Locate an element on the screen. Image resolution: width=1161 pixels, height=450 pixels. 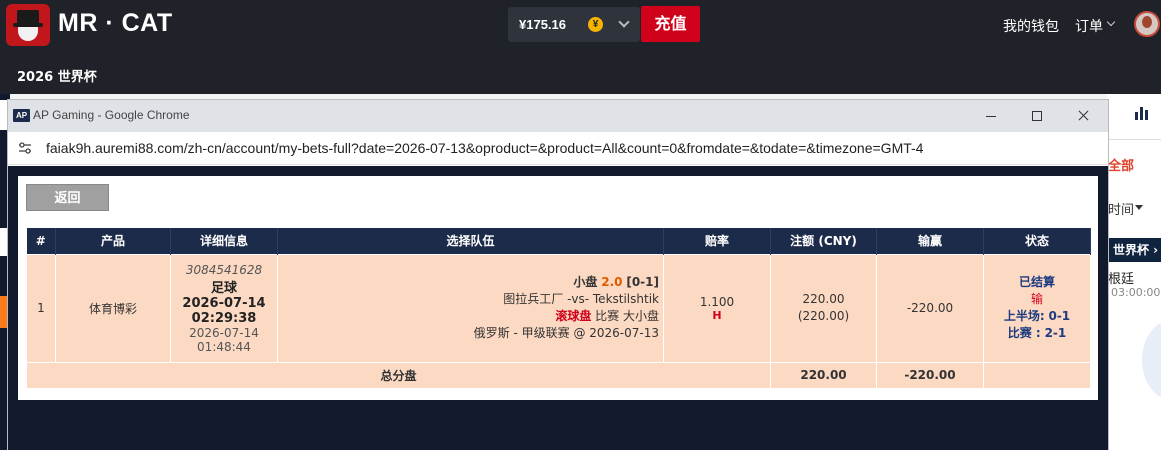
placed-date: 2026-07-14 is located at coordinates (224, 332).